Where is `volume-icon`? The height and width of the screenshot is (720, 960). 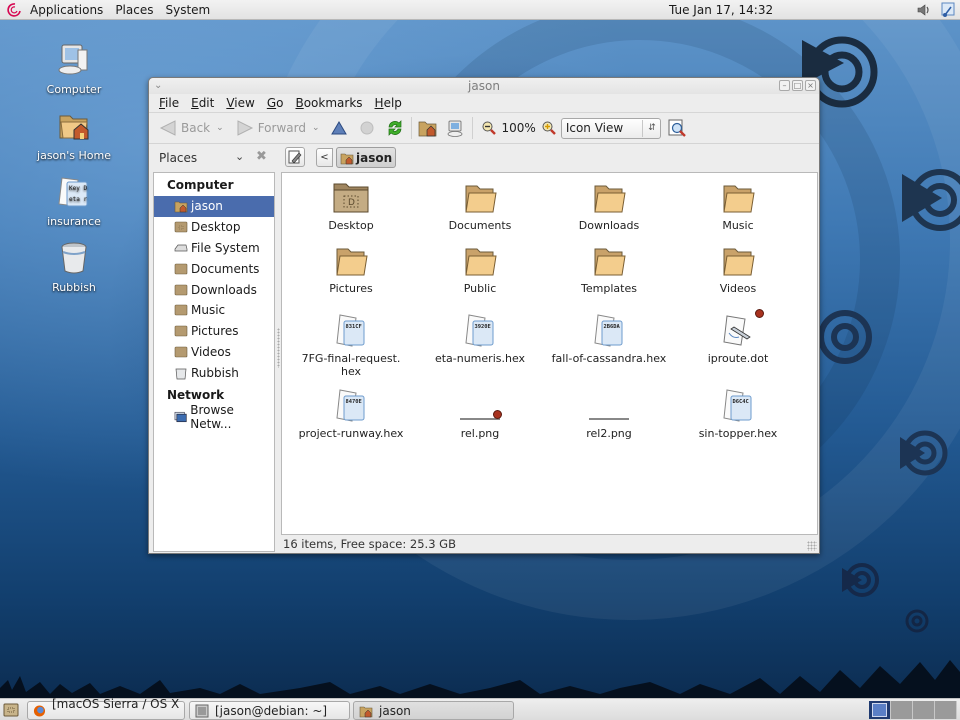 volume-icon is located at coordinates (924, 10).